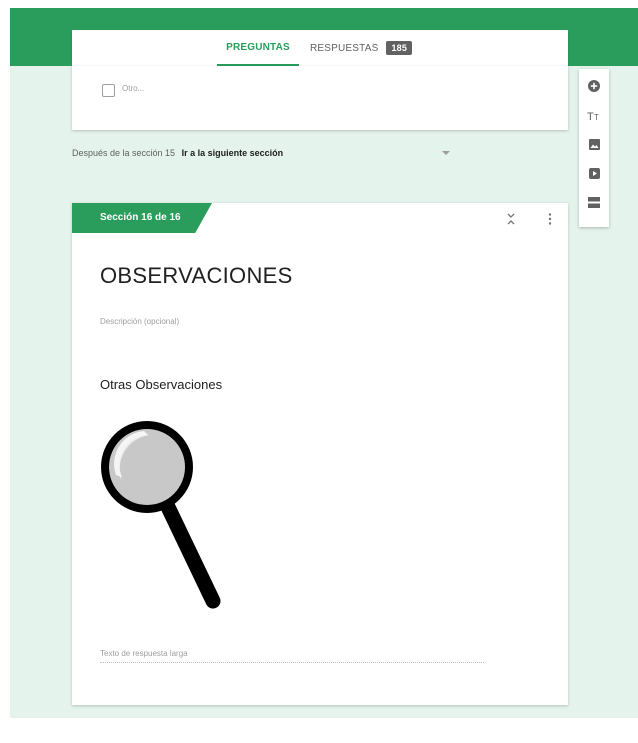  I want to click on responses-count-badge: 185, so click(399, 48).